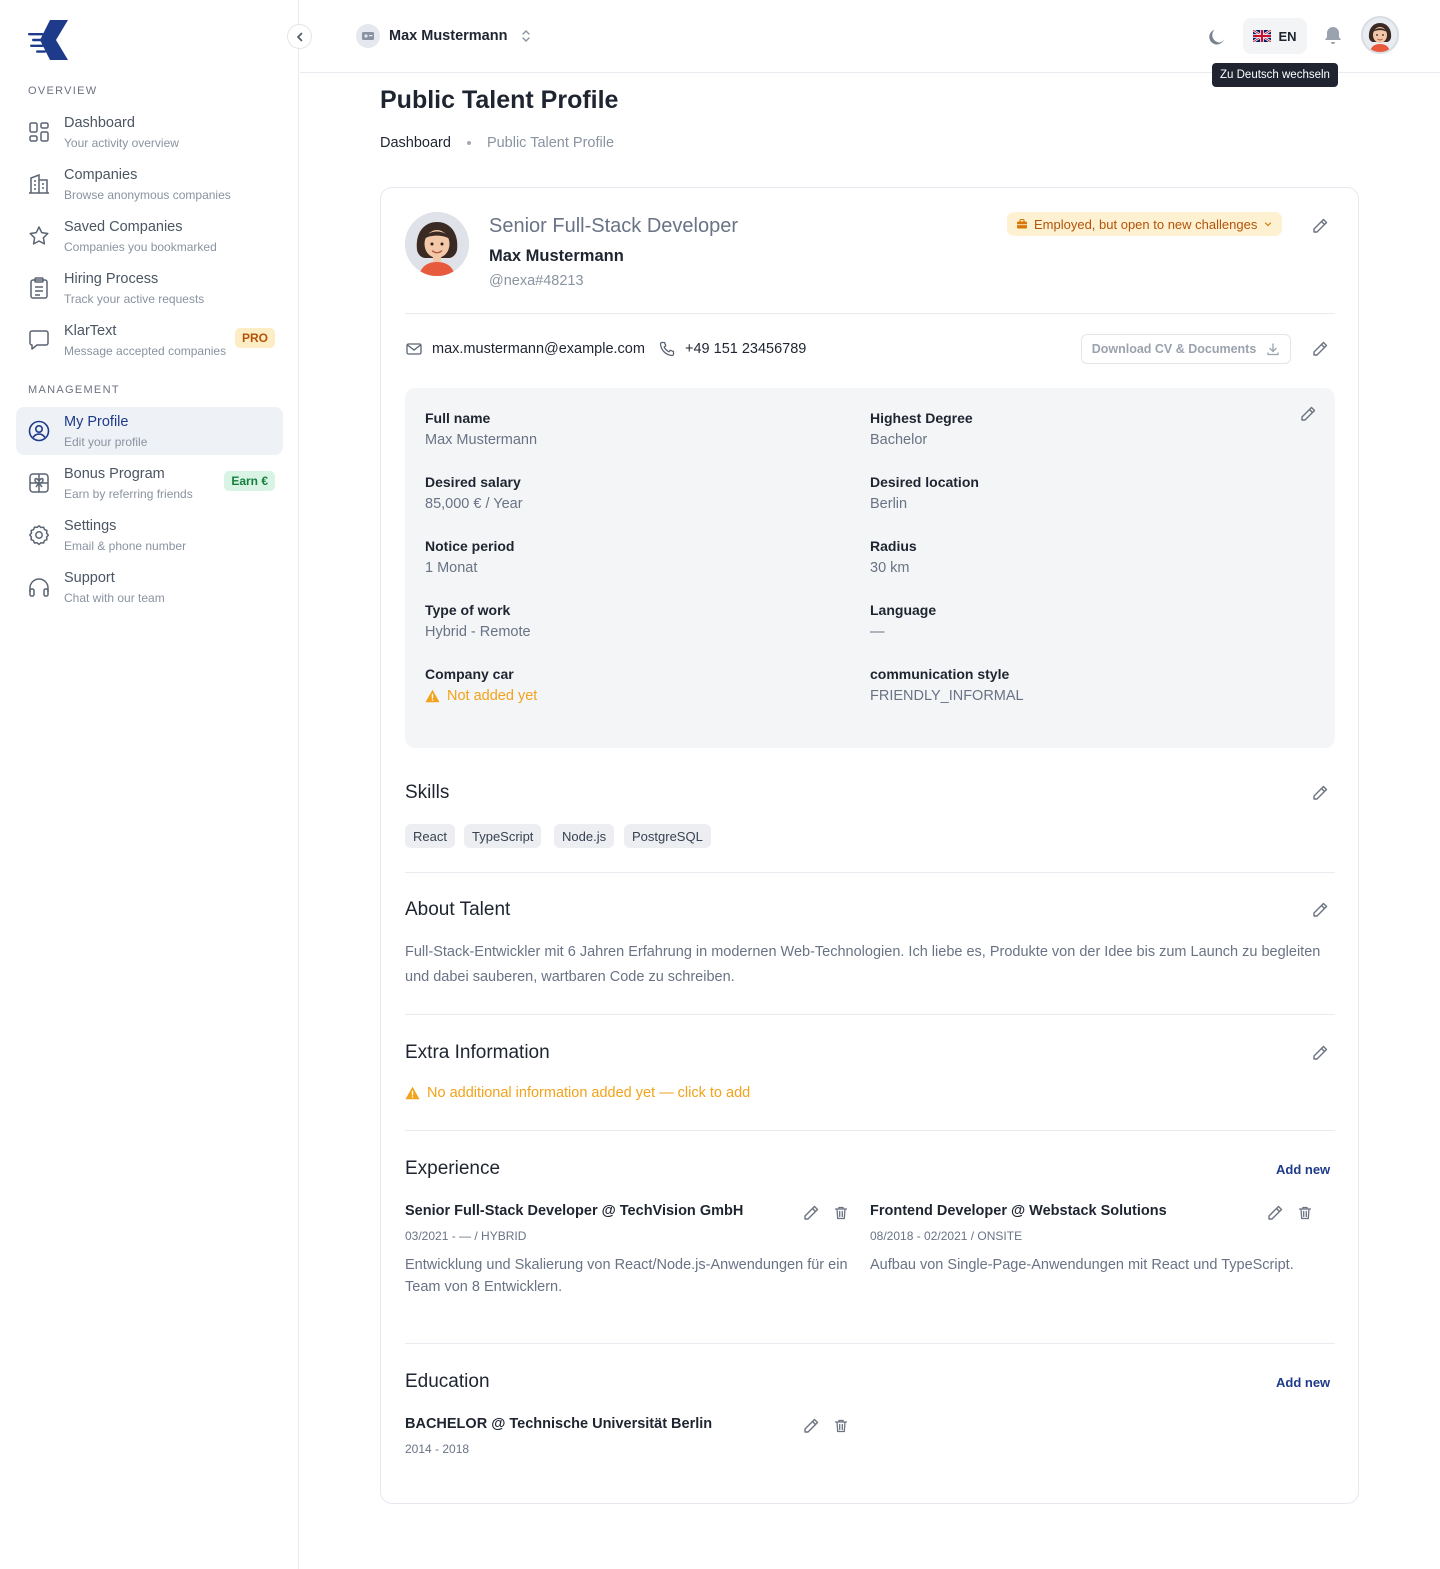 Image resolution: width=1440 pixels, height=1569 pixels. I want to click on sidebar-item-title: Bonus Program, so click(114, 474).